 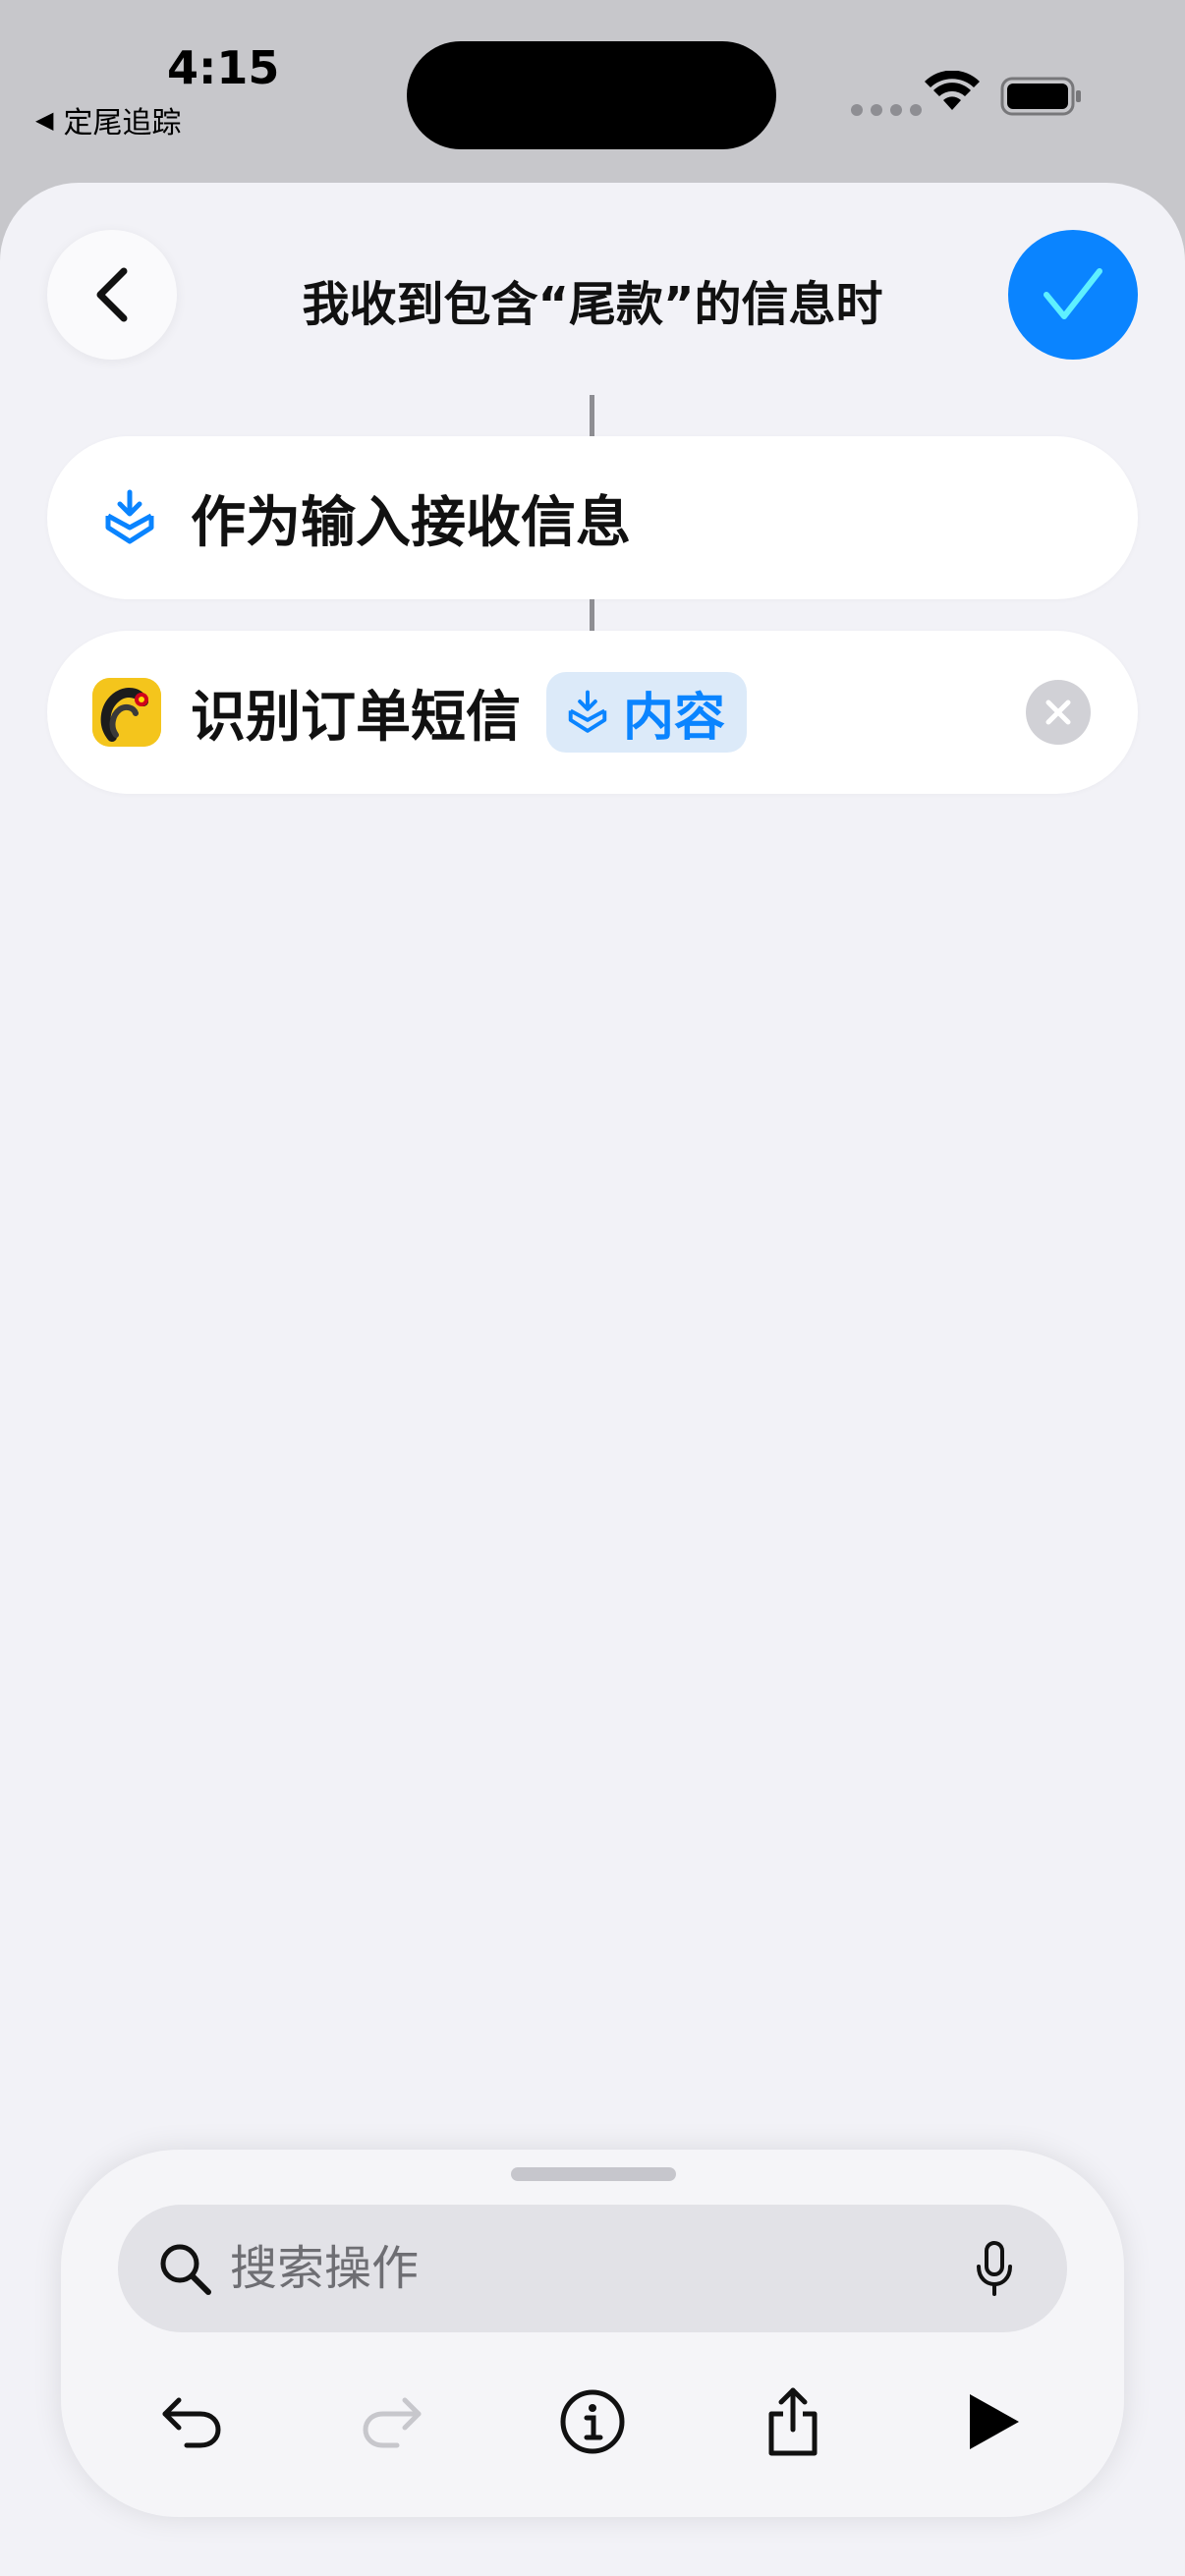 I want to click on share-button, so click(x=793, y=2422).